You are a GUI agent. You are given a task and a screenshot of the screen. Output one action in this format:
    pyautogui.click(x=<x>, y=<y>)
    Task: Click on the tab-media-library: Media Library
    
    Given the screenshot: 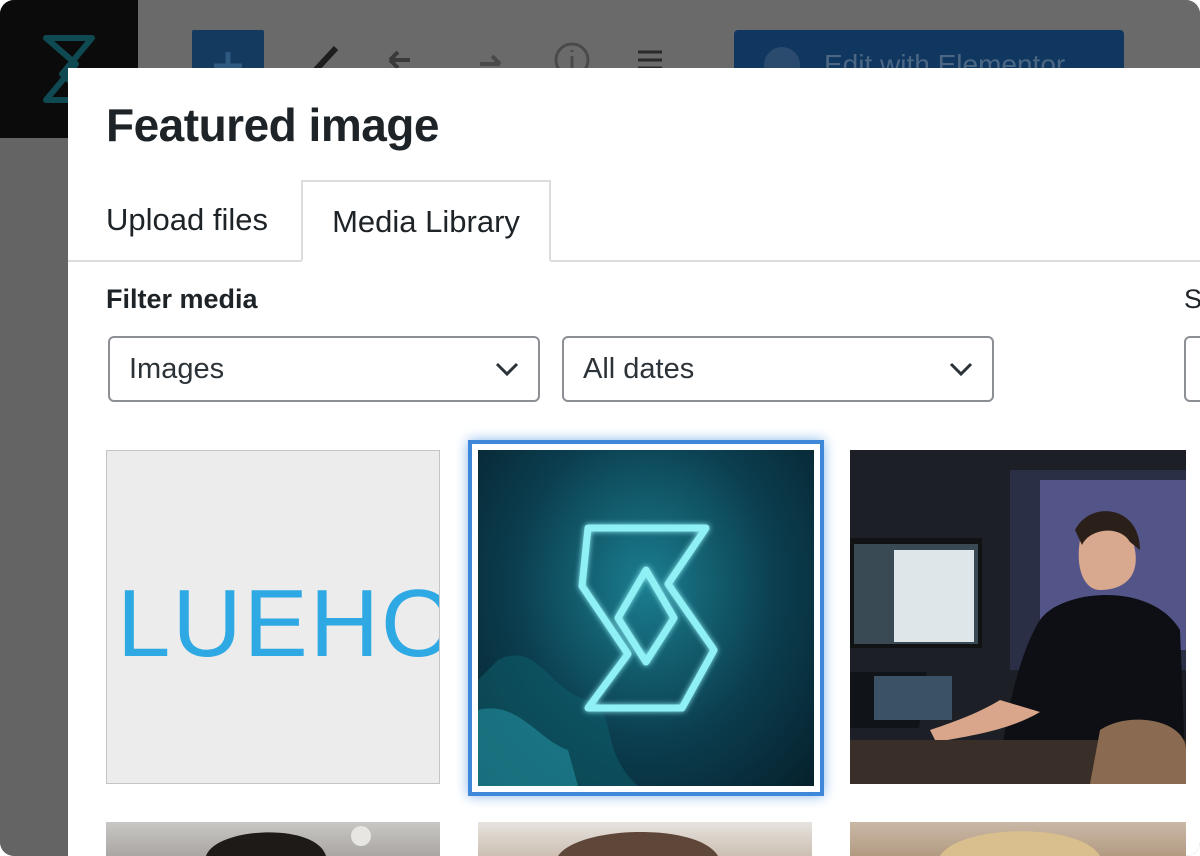 What is the action you would take?
    pyautogui.click(x=426, y=221)
    